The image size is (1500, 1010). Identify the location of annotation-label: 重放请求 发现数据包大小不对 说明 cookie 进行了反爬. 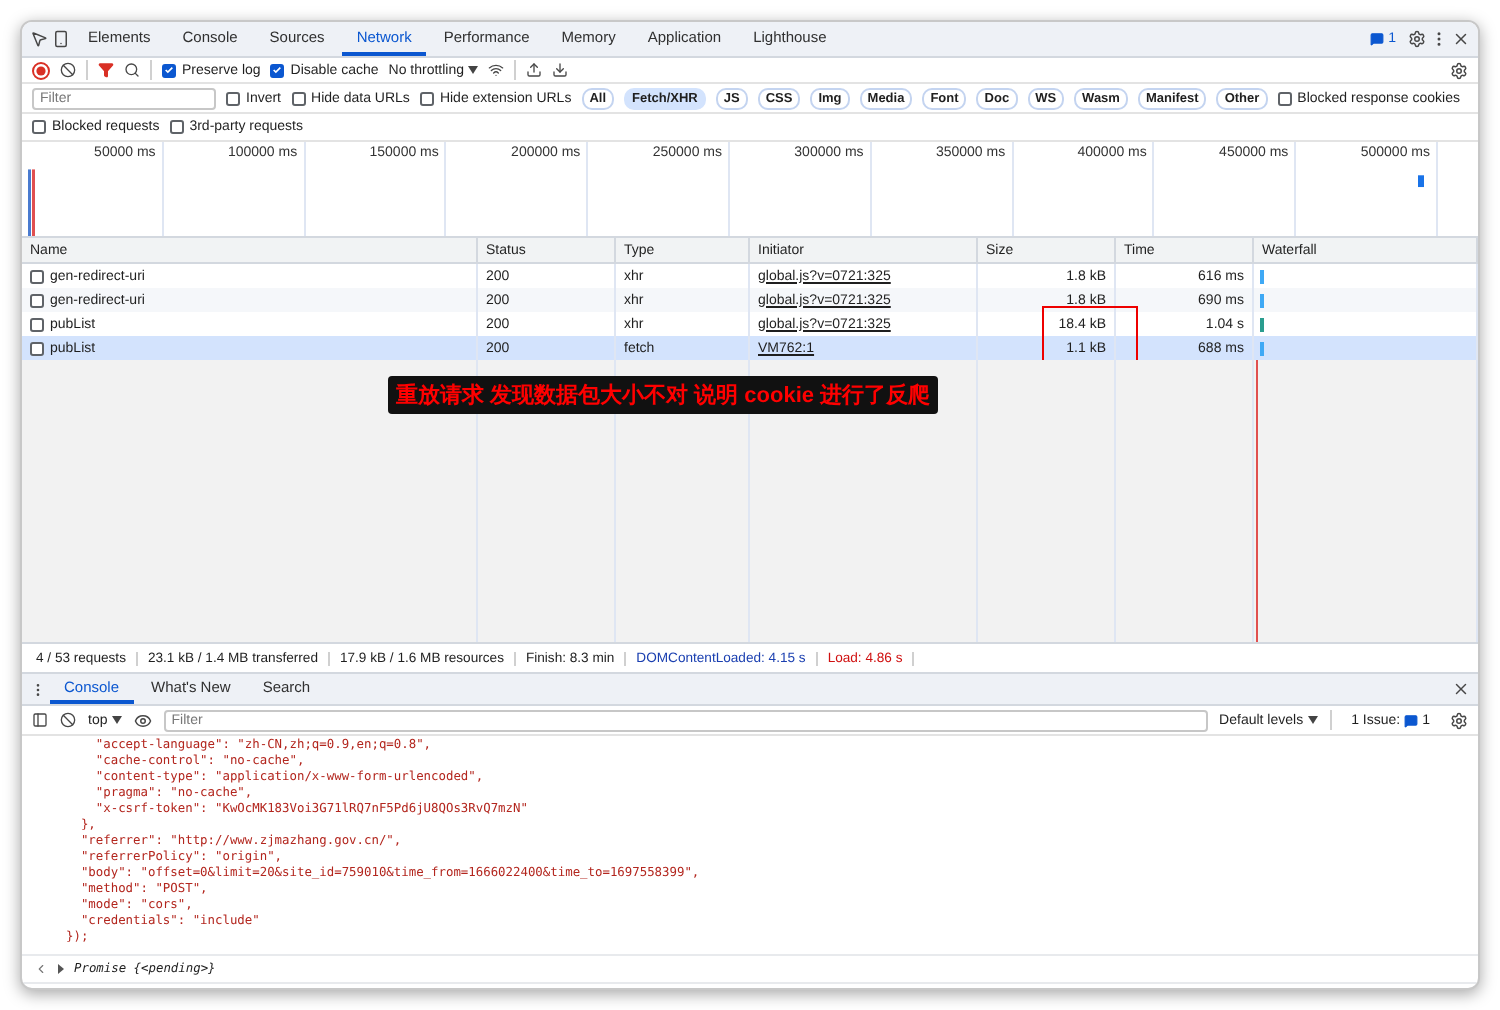
(663, 395).